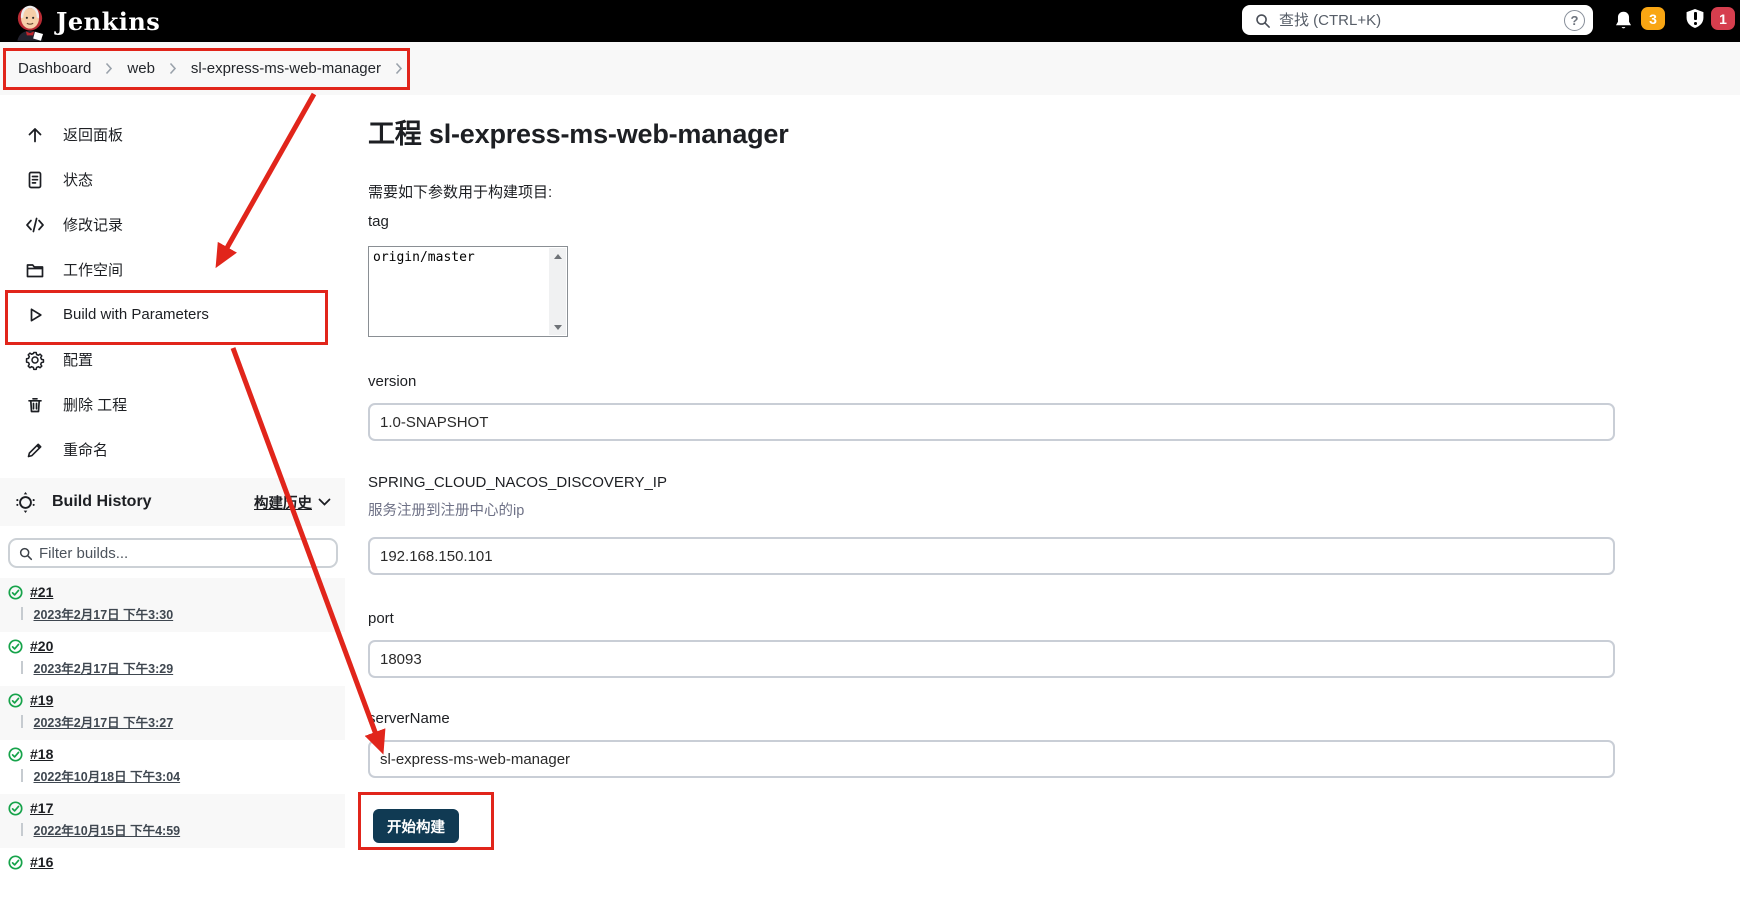 The height and width of the screenshot is (902, 1740). I want to click on build-history-link: 构建历史, so click(292, 502).